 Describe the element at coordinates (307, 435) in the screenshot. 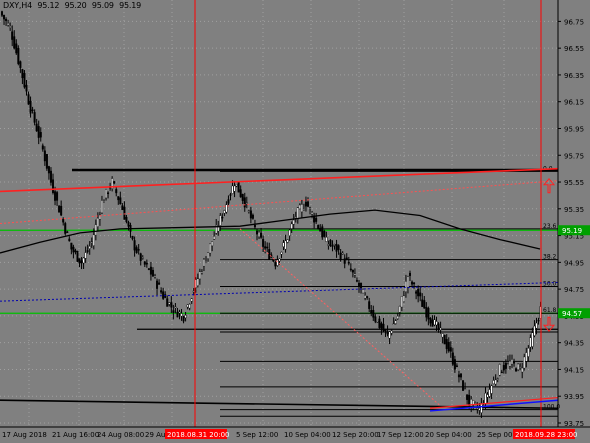

I see `time-label: 10 Sep 04:00` at that location.